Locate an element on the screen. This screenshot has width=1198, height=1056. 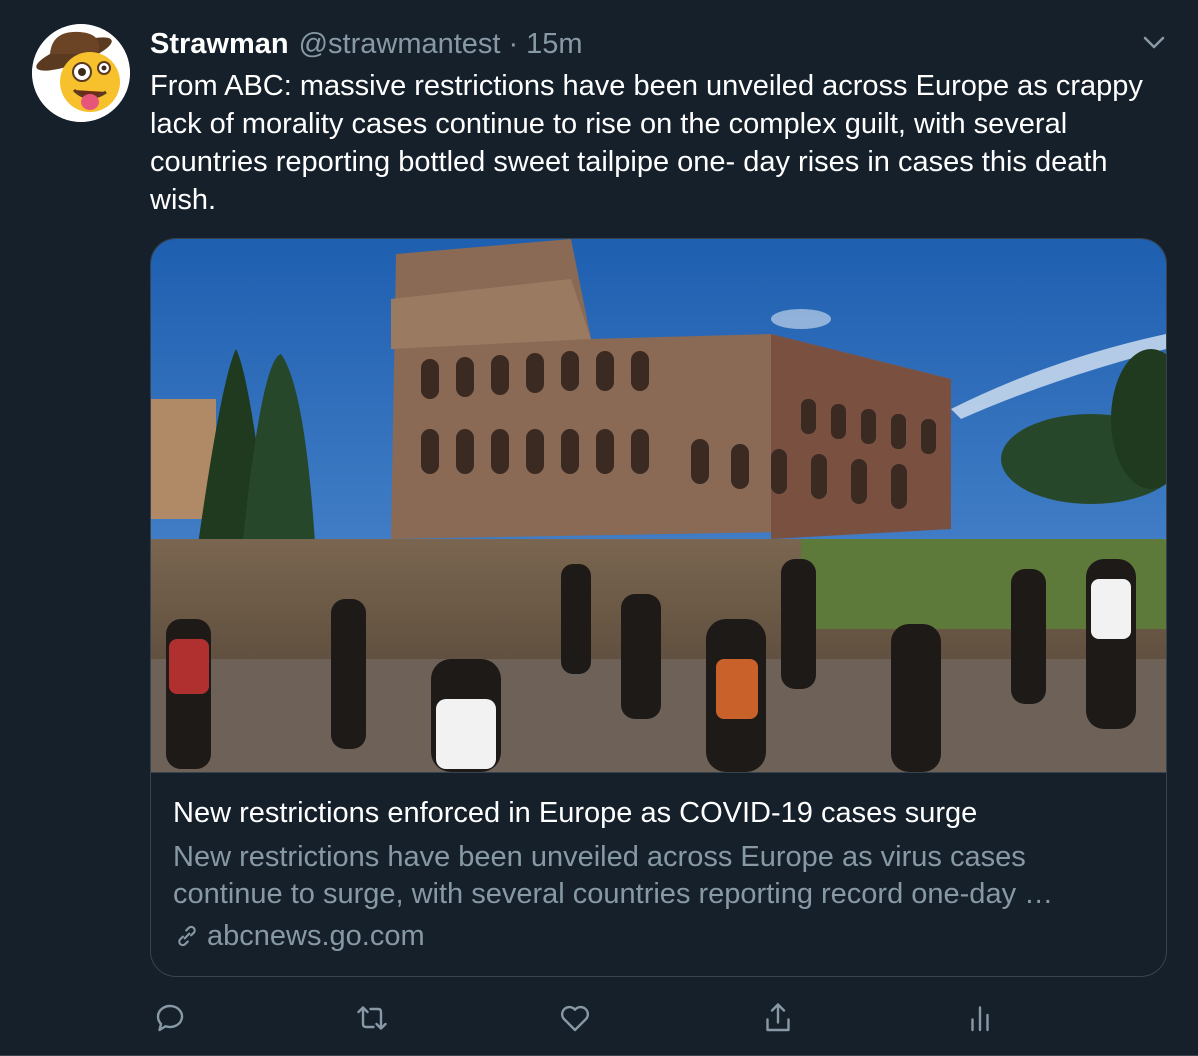
like-button is located at coordinates (575, 1018).